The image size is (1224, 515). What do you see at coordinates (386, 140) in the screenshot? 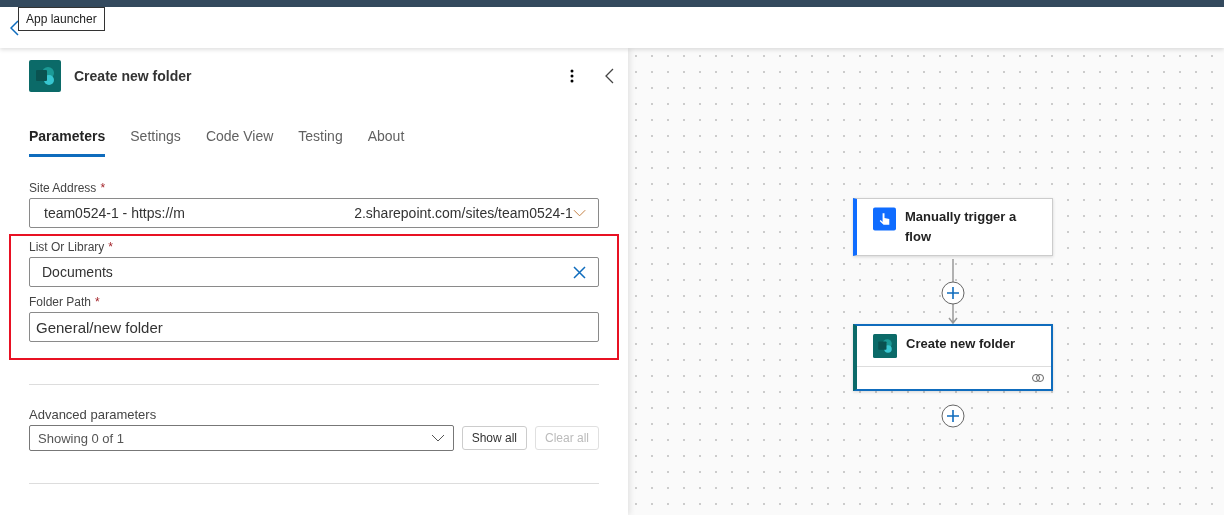
I see `tab: About` at bounding box center [386, 140].